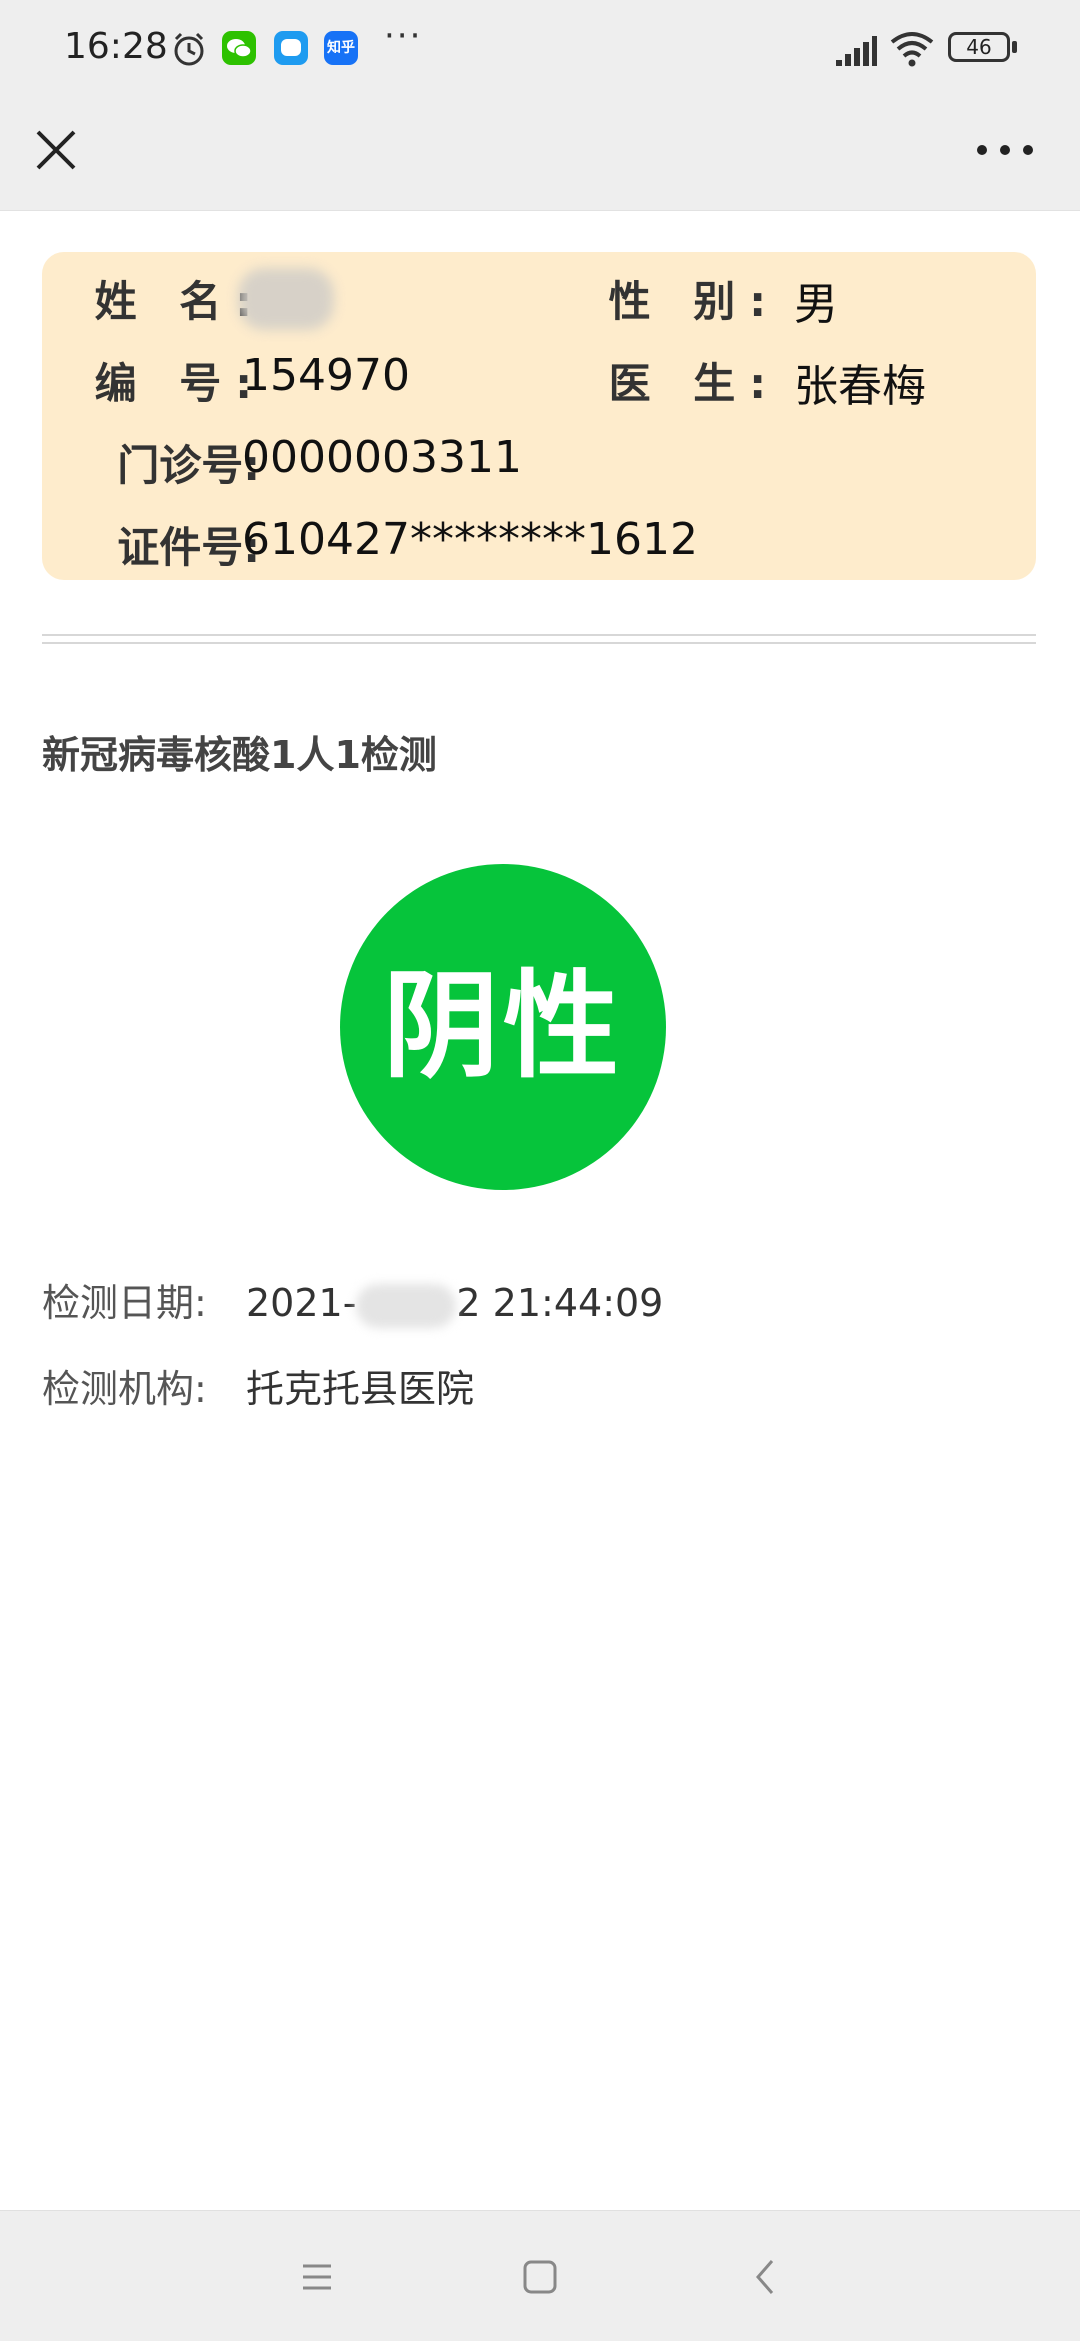 The image size is (1080, 2341). Describe the element at coordinates (694, 301) in the screenshot. I see `sex-label: 性 别:` at that location.